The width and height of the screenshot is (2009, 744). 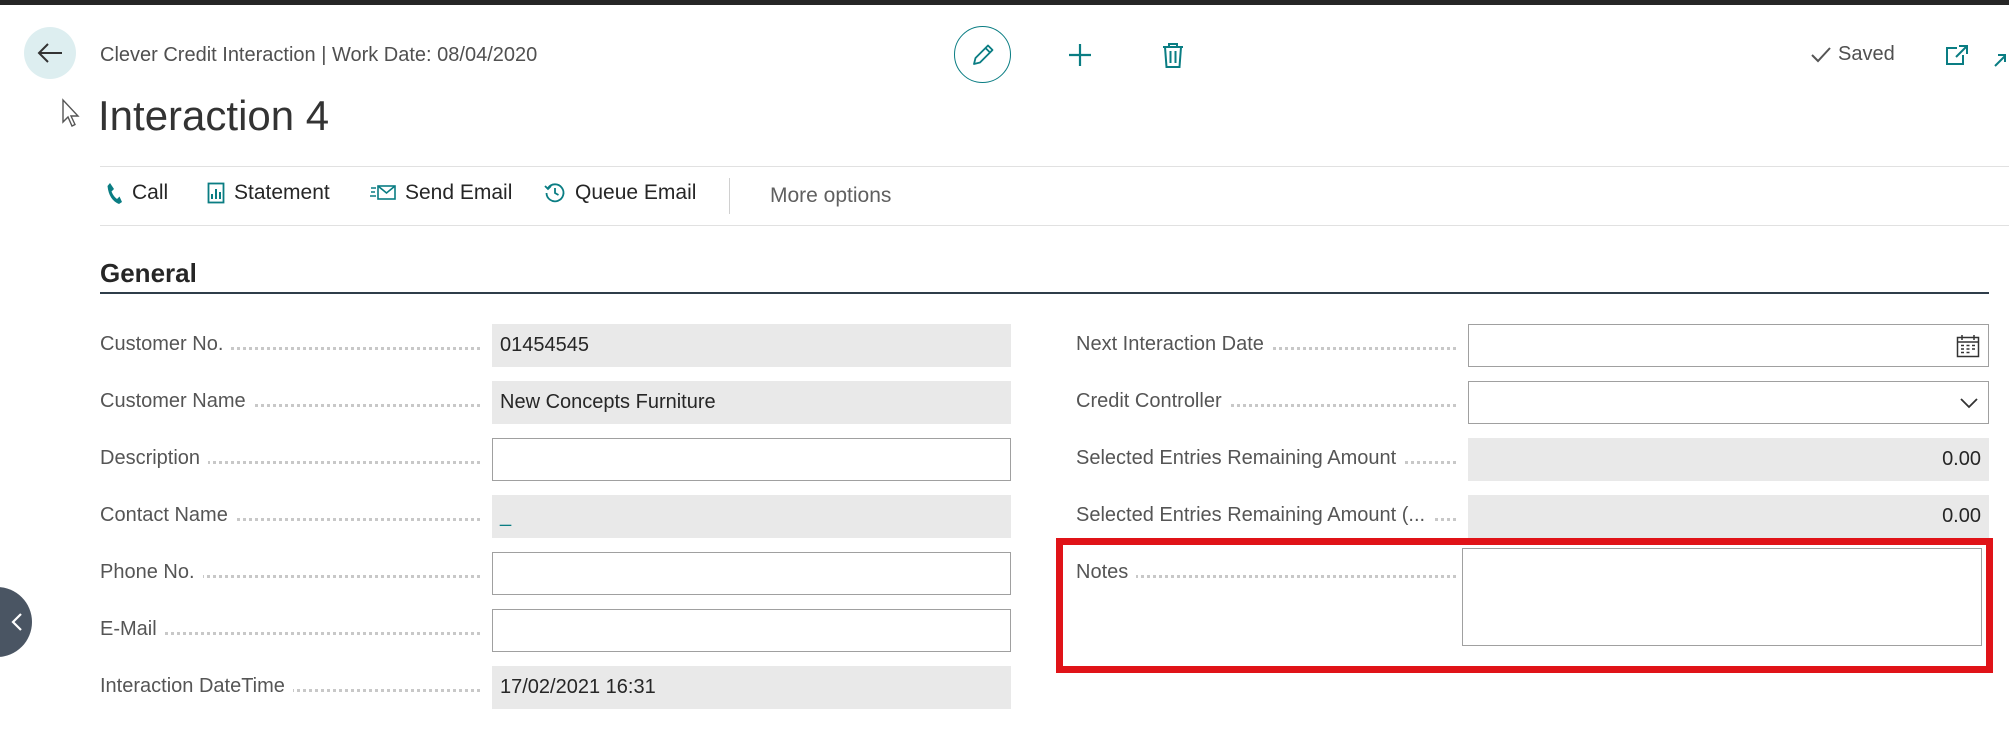 What do you see at coordinates (751, 459) in the screenshot?
I see `description-field` at bounding box center [751, 459].